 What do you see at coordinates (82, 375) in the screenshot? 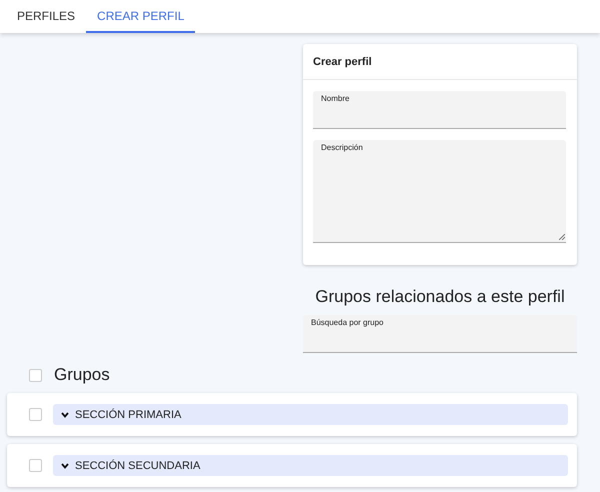
I see `groups-label: Grupos` at bounding box center [82, 375].